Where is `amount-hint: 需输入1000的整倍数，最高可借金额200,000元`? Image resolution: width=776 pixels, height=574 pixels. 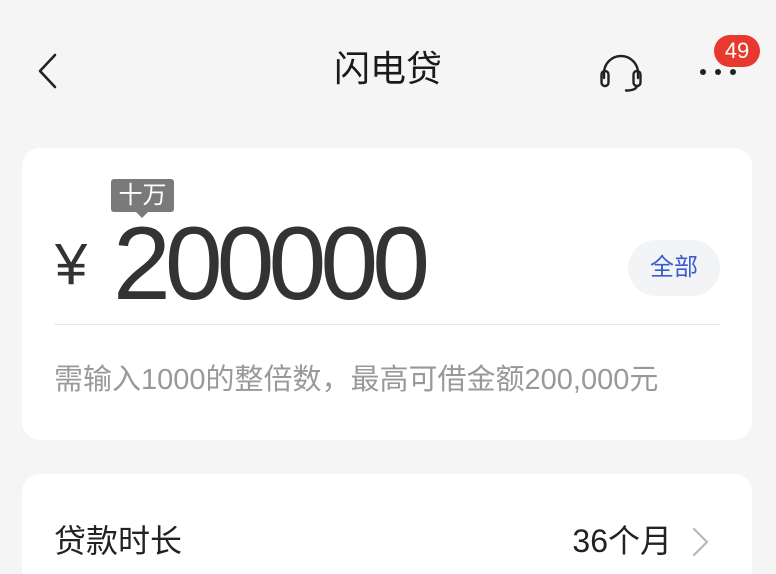
amount-hint: 需输入1000的整倍数，最高可借金额200,000元 is located at coordinates (356, 380).